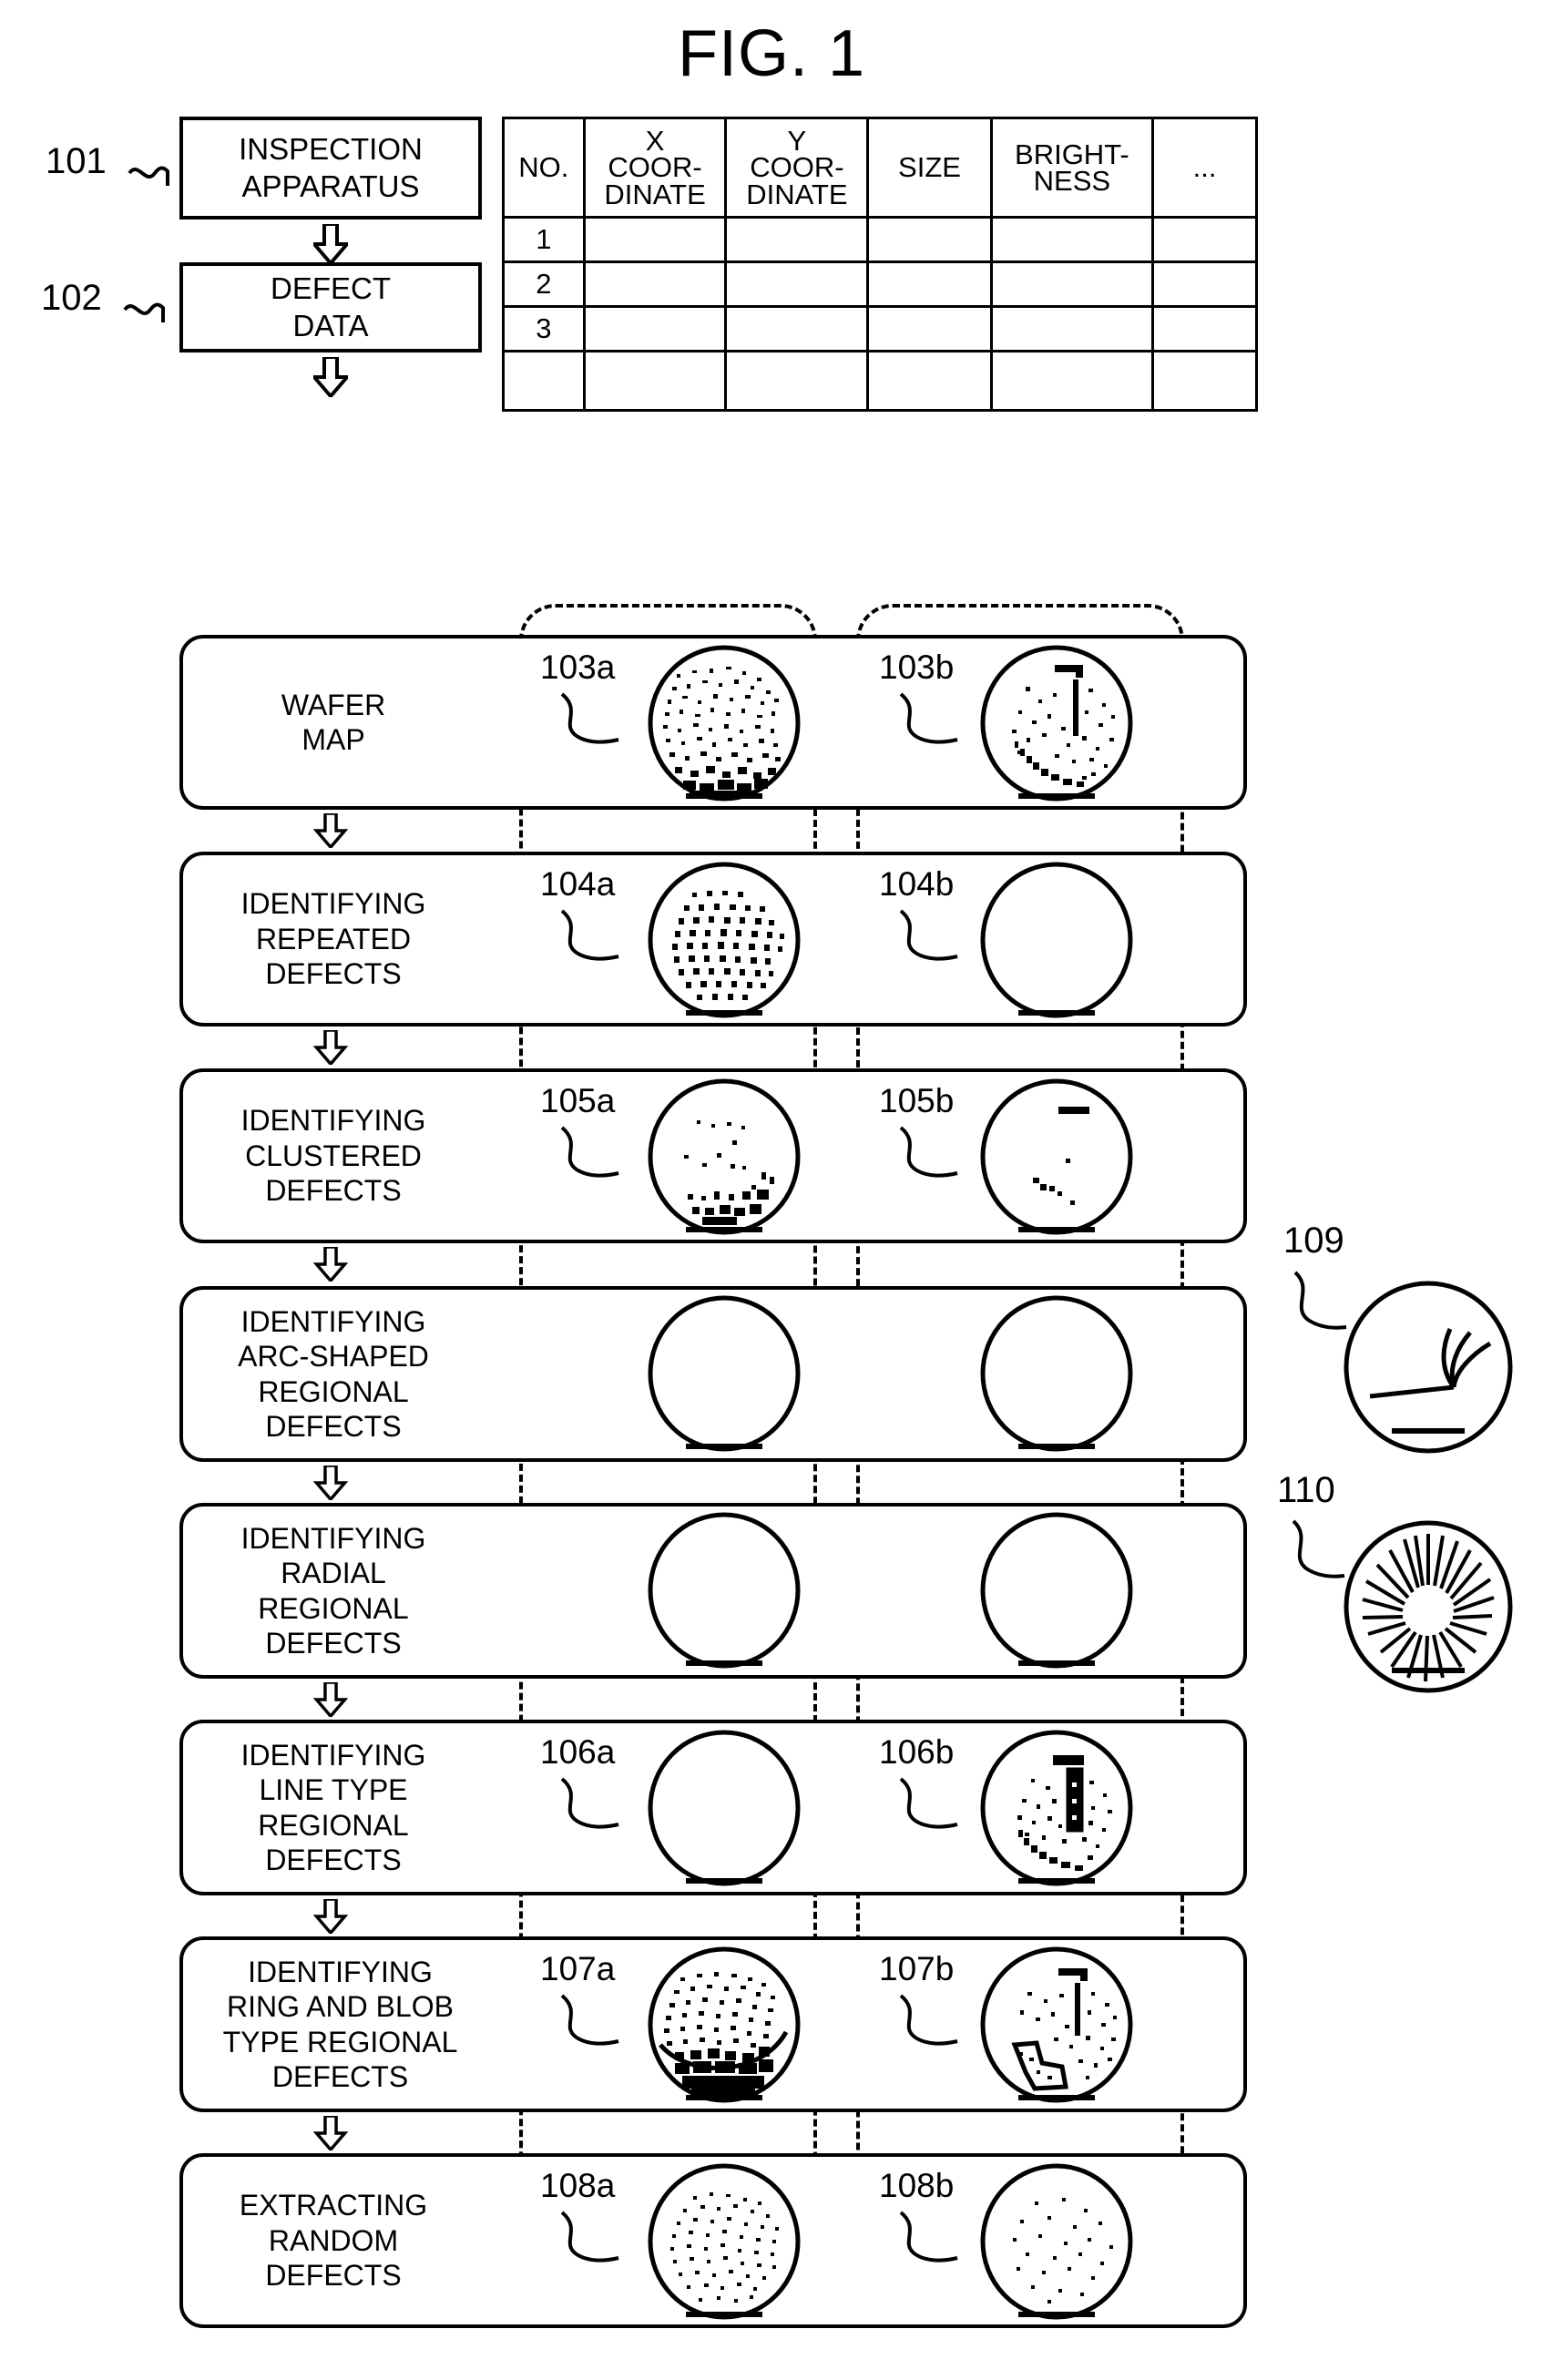  What do you see at coordinates (931, 2242) in the screenshot?
I see `leader-line-108b` at bounding box center [931, 2242].